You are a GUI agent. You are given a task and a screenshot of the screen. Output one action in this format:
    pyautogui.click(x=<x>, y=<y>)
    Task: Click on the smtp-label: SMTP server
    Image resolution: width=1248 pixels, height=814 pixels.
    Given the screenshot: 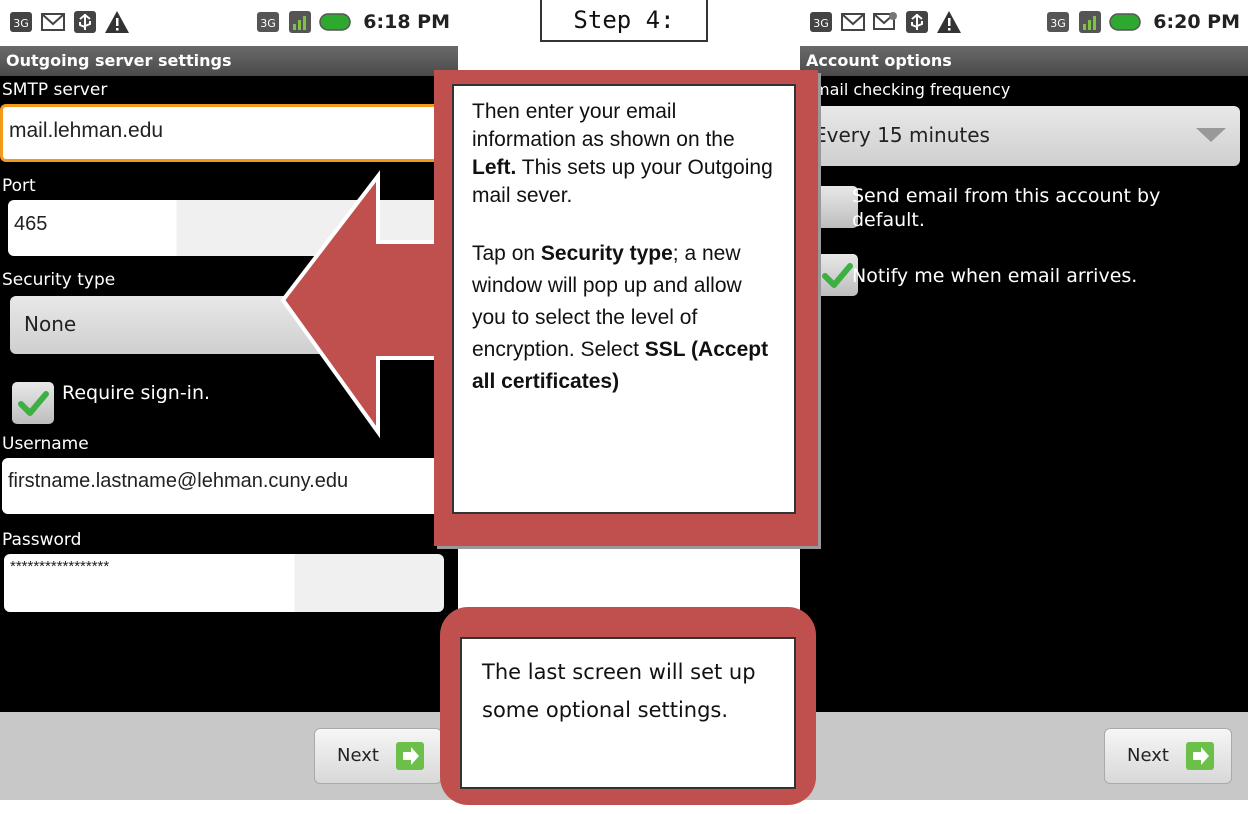 What is the action you would take?
    pyautogui.click(x=55, y=90)
    